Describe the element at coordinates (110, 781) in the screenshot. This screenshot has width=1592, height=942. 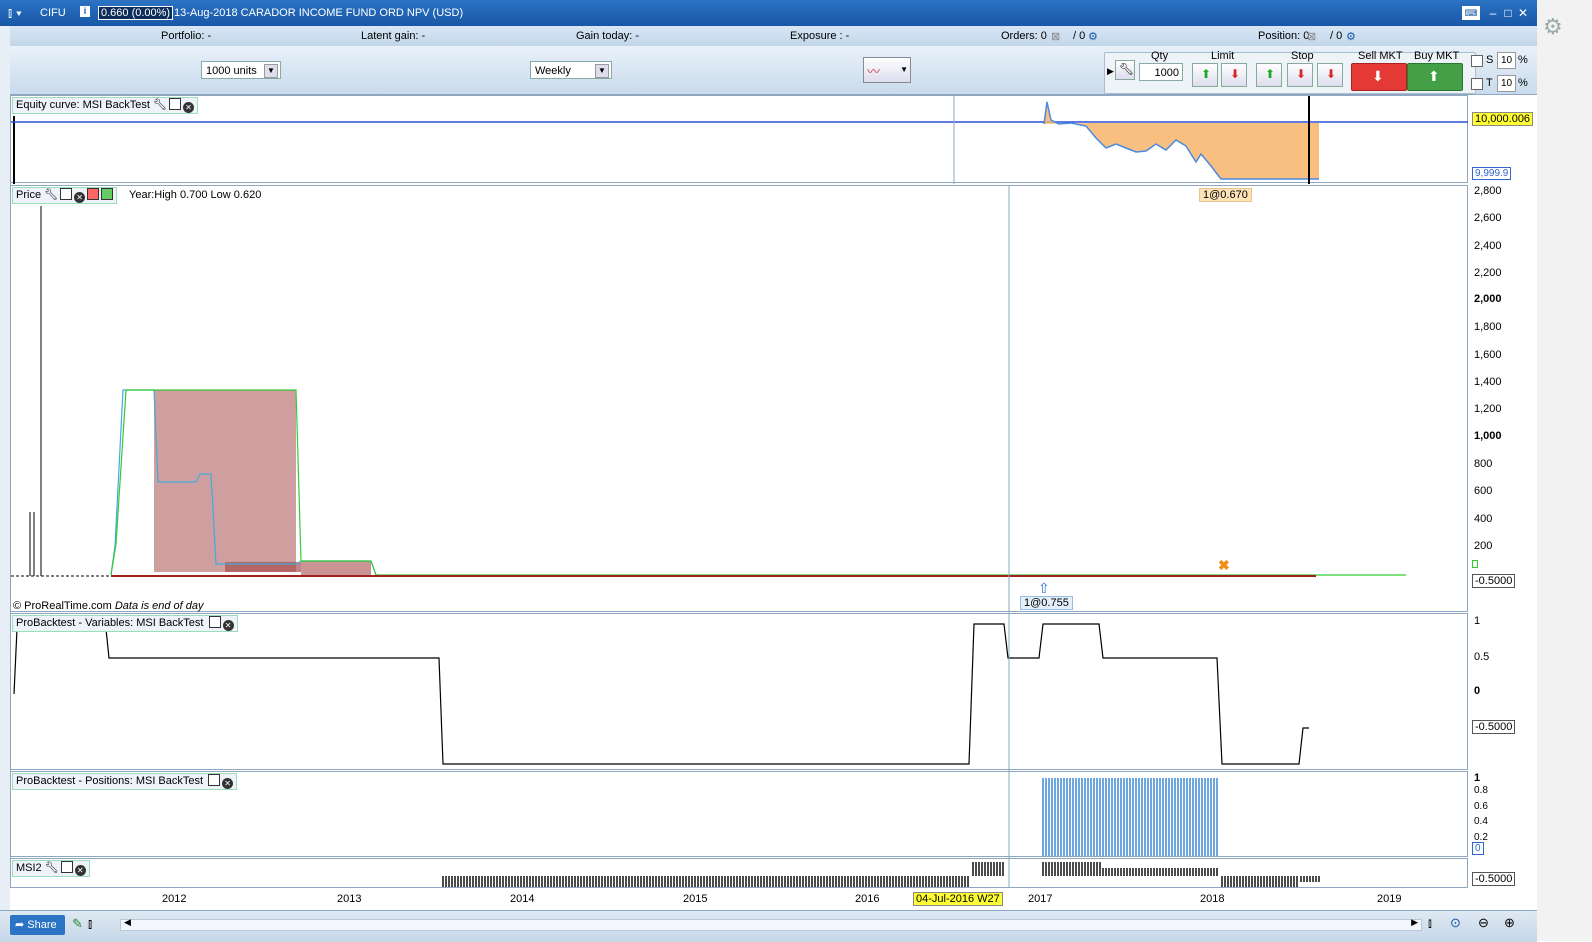
I see `positions-title-text: ProBacktest - Positions: MSI BackTest` at that location.